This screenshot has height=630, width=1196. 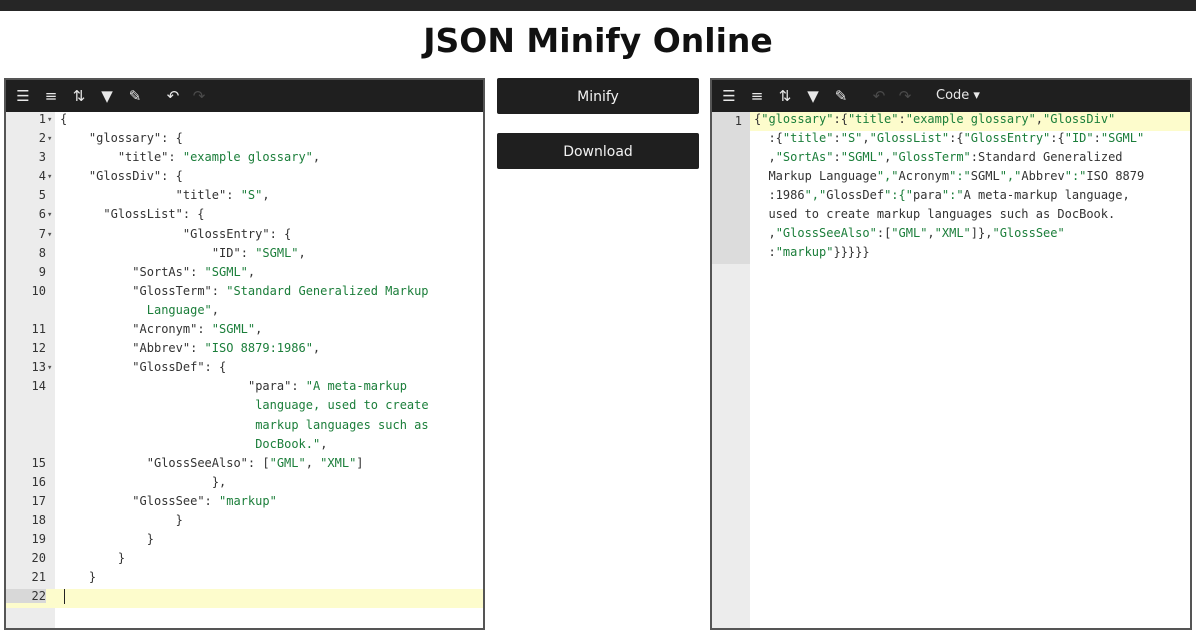 What do you see at coordinates (1115, 176) in the screenshot?
I see `json-punctuation: ISO 8879` at bounding box center [1115, 176].